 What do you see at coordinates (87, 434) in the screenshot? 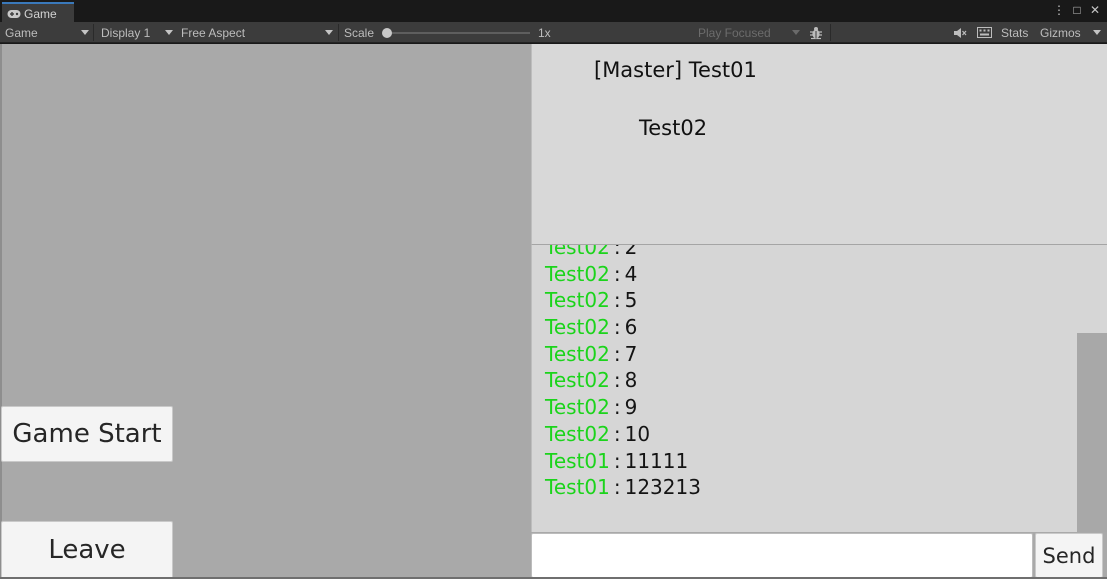
I see `game-start-button: Game Start` at bounding box center [87, 434].